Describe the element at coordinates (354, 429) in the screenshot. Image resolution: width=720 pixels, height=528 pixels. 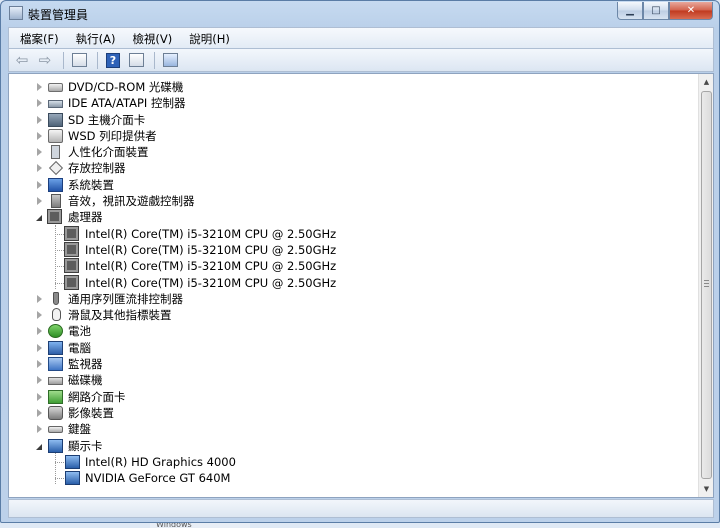
I see `tree-category: 鍵盤` at that location.